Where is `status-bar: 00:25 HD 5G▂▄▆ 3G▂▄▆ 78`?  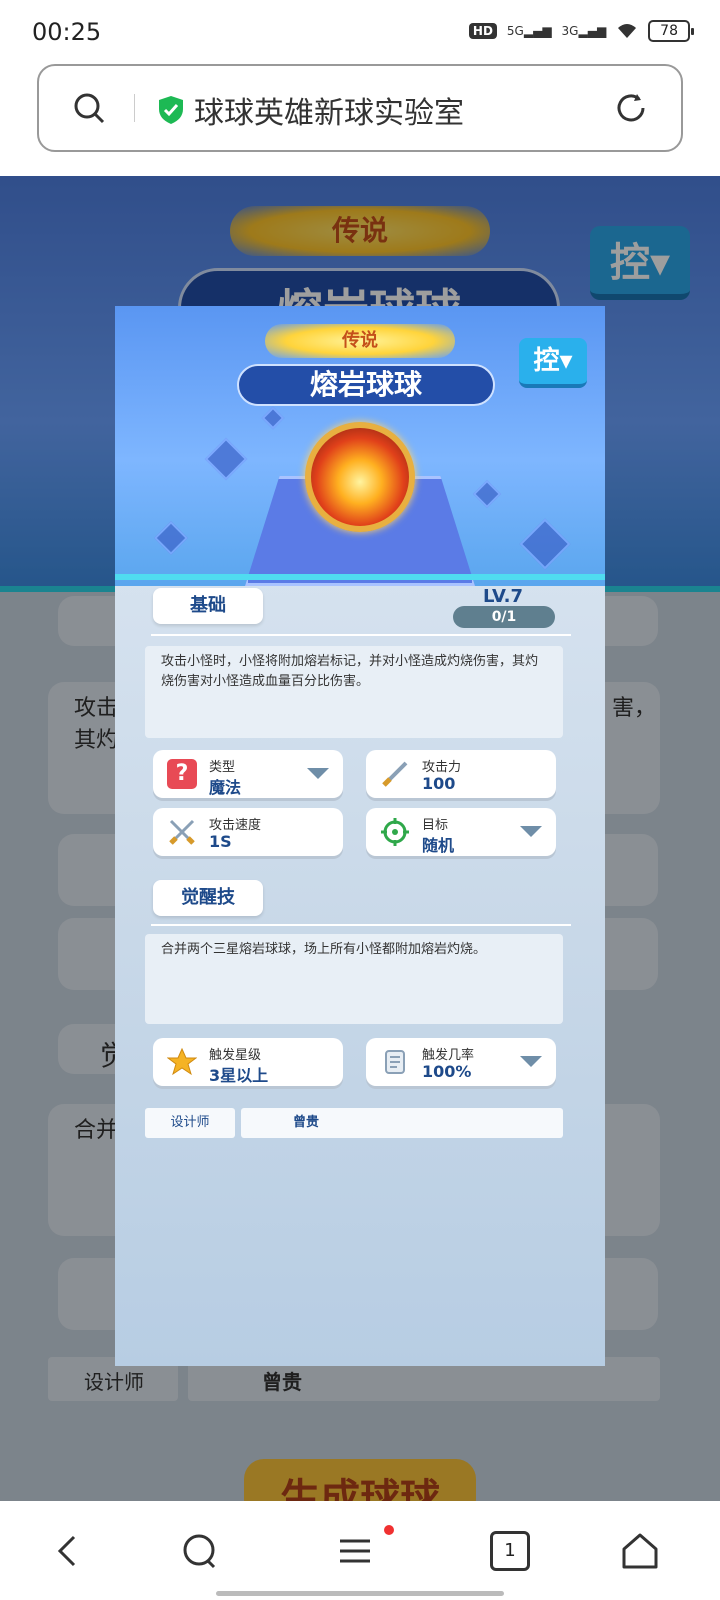 status-bar: 00:25 HD 5G▂▄▆ 3G▂▄▆ 78 is located at coordinates (360, 30).